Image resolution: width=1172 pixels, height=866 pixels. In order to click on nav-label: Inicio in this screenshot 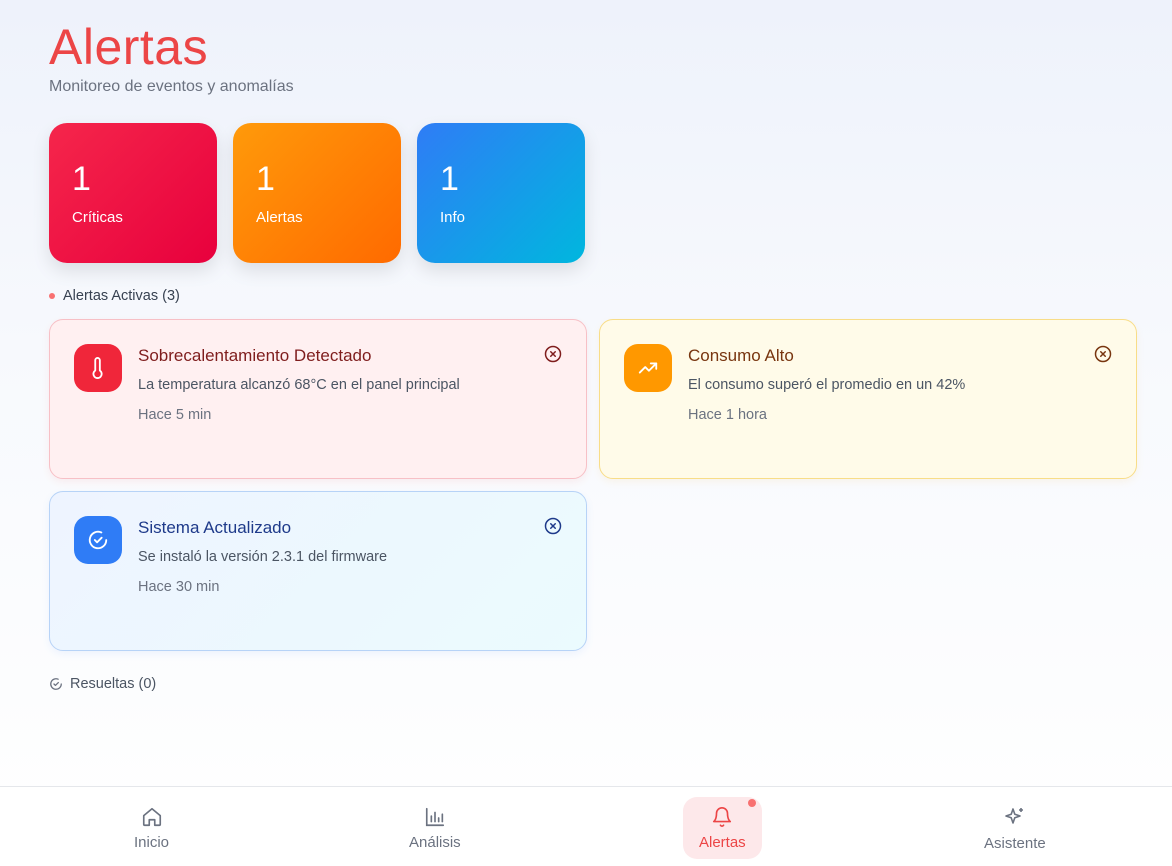, I will do `click(152, 842)`.